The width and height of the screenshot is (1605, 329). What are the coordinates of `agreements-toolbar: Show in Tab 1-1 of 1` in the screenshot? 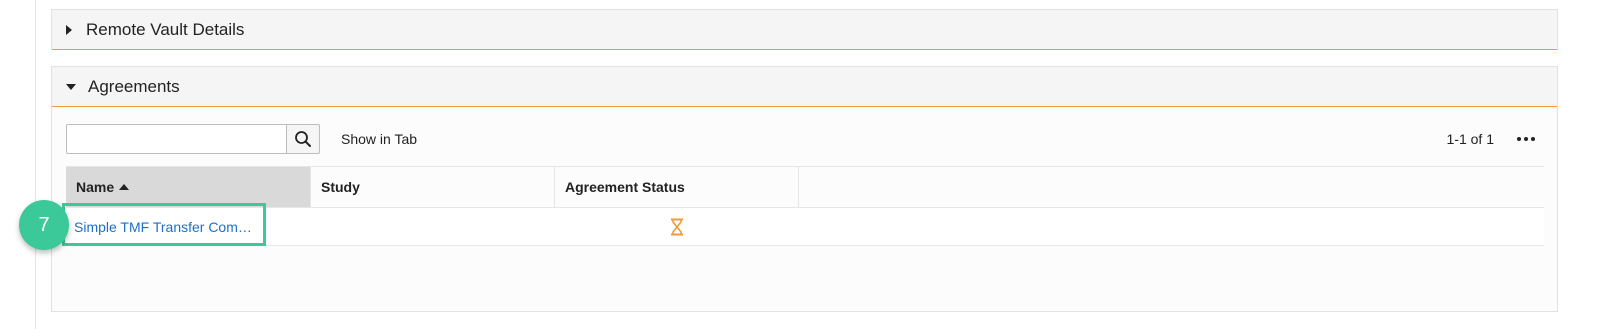 It's located at (804, 139).